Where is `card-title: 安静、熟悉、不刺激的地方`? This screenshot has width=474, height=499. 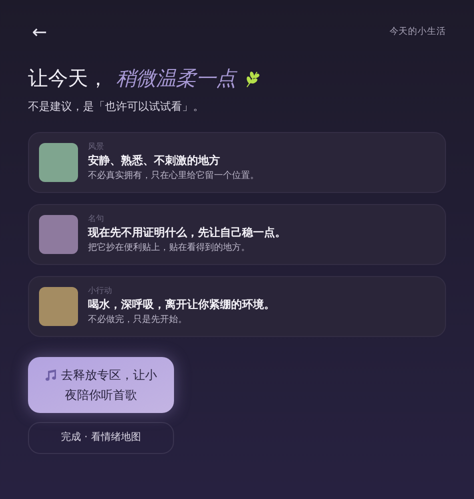
card-title: 安静、熟悉、不刺激的地方 is located at coordinates (154, 161).